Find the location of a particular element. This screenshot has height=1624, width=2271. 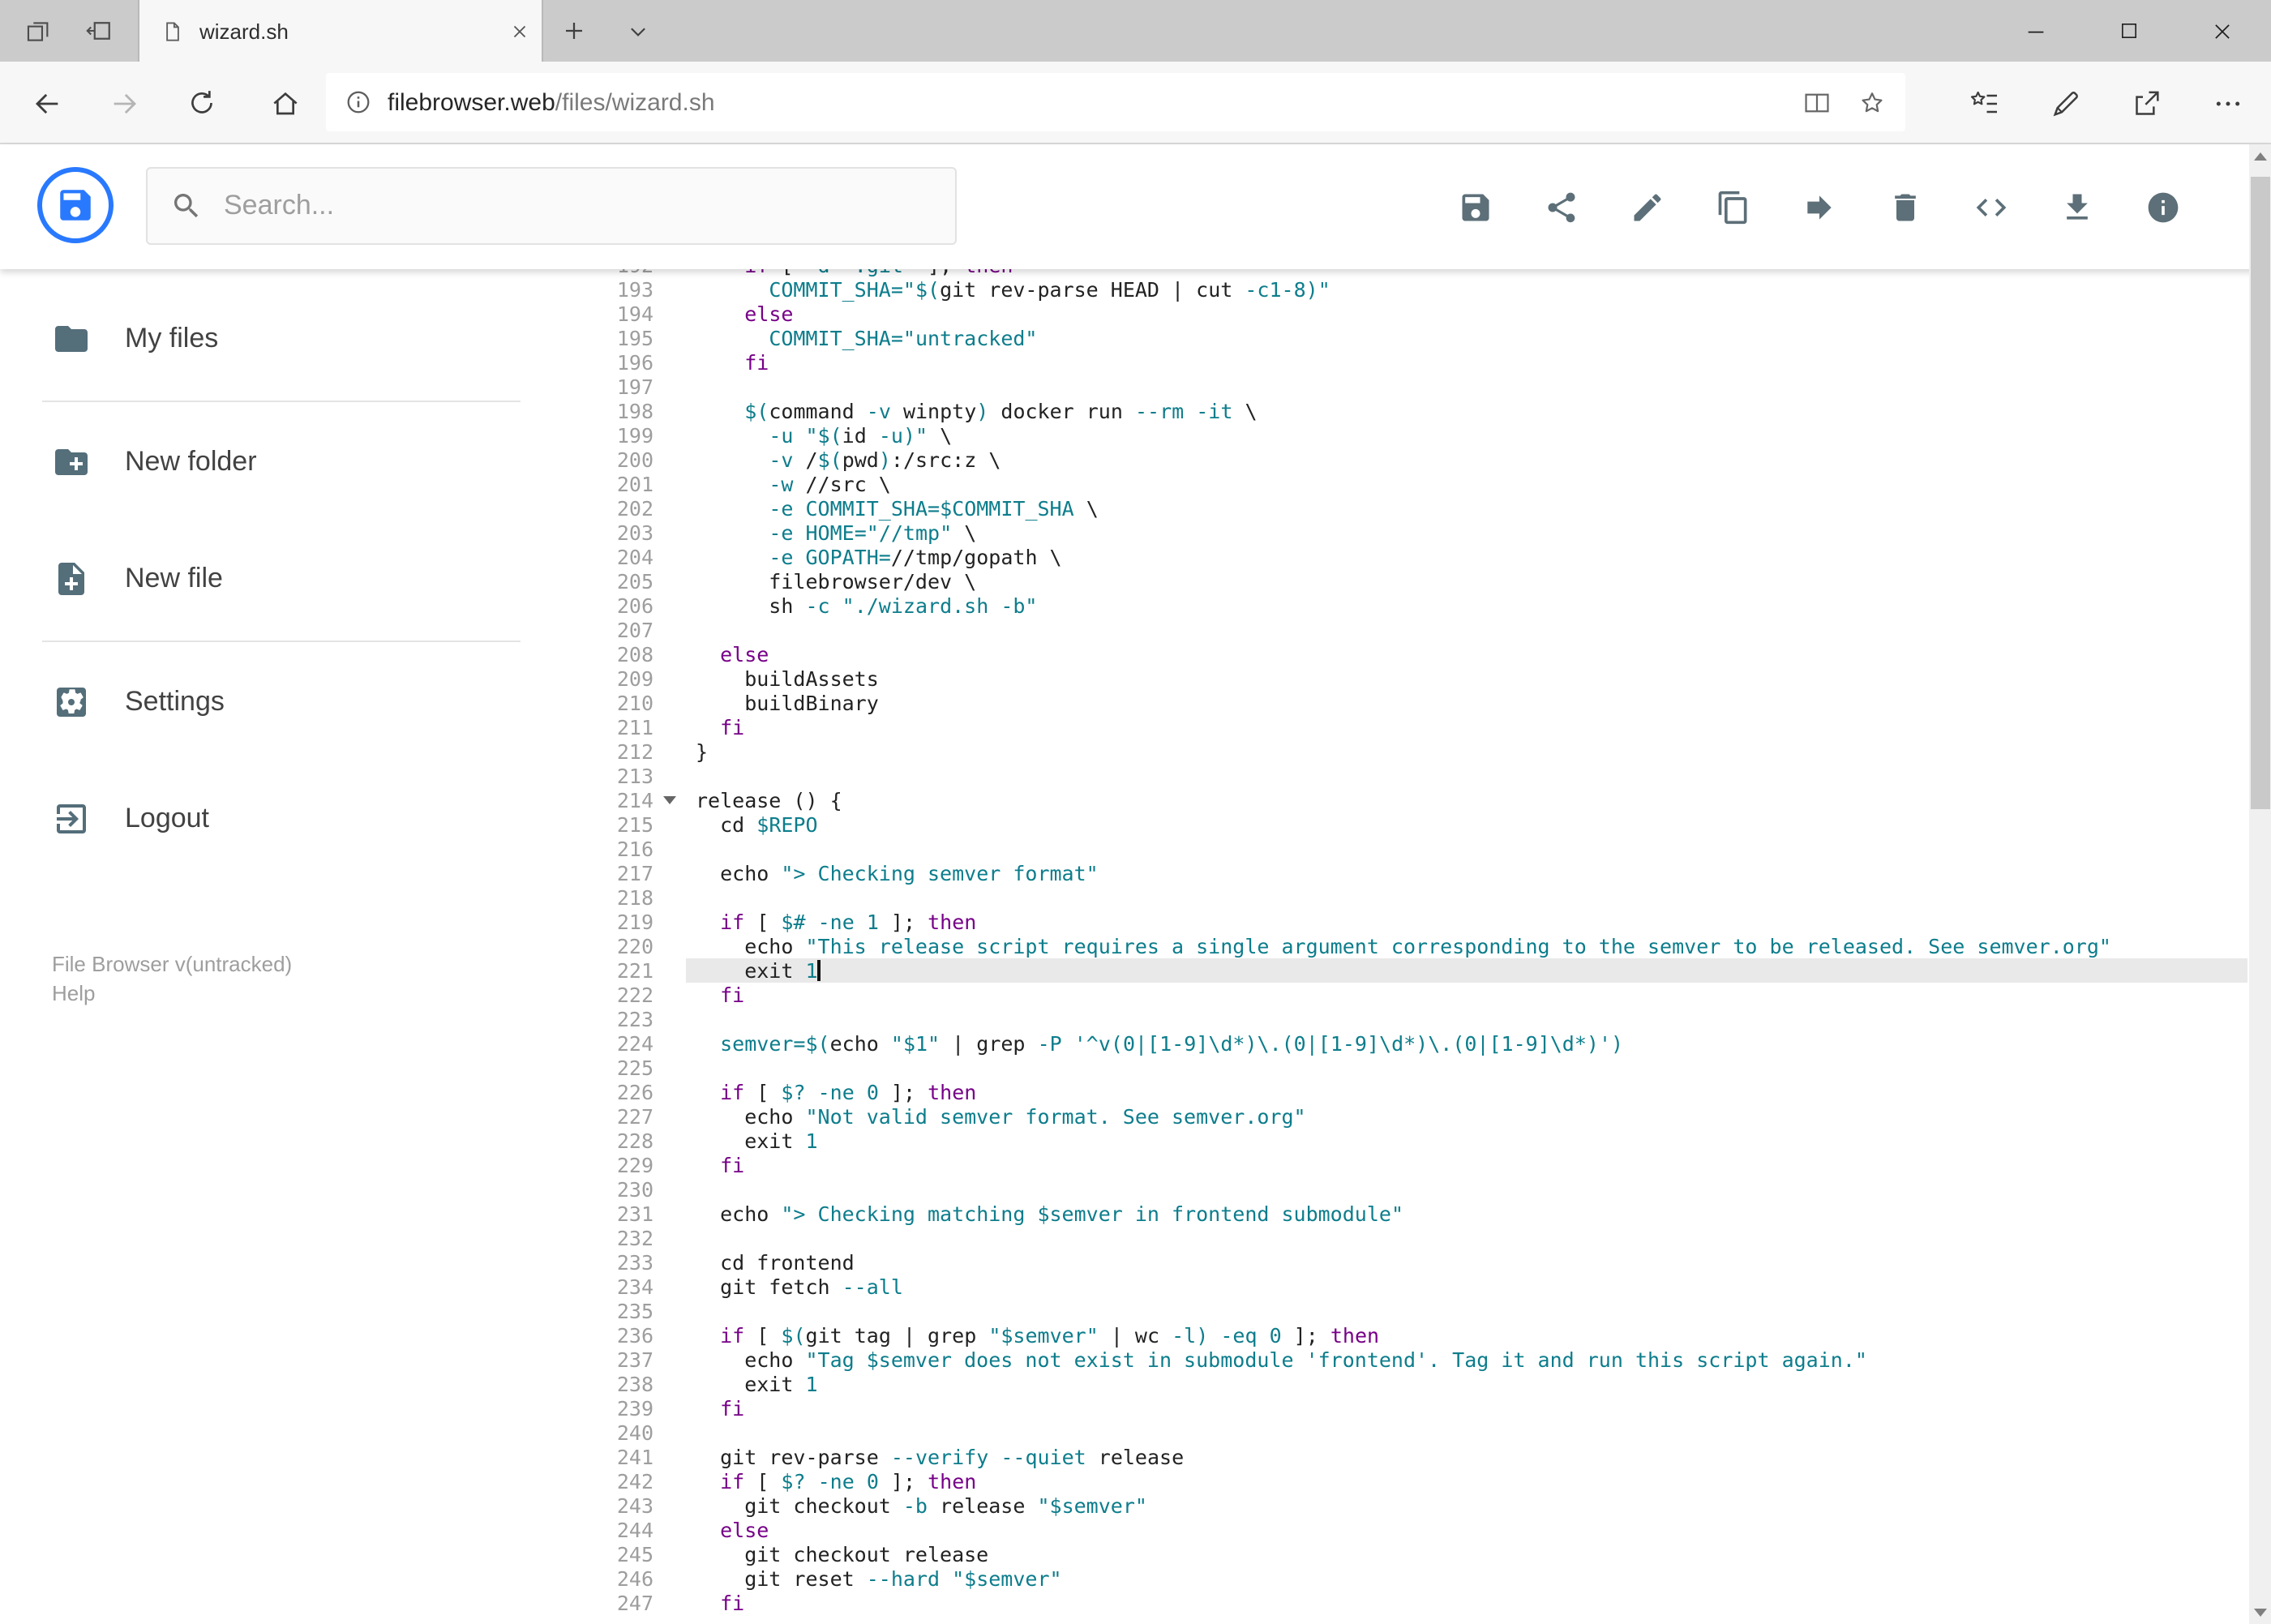

code-line-234: 234 git fetch --all is located at coordinates (1391, 1287).